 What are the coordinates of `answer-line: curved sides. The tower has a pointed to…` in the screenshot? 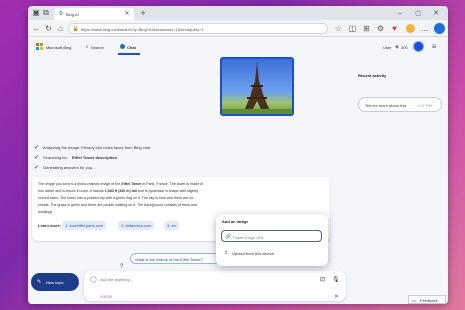 It's located at (116, 198).